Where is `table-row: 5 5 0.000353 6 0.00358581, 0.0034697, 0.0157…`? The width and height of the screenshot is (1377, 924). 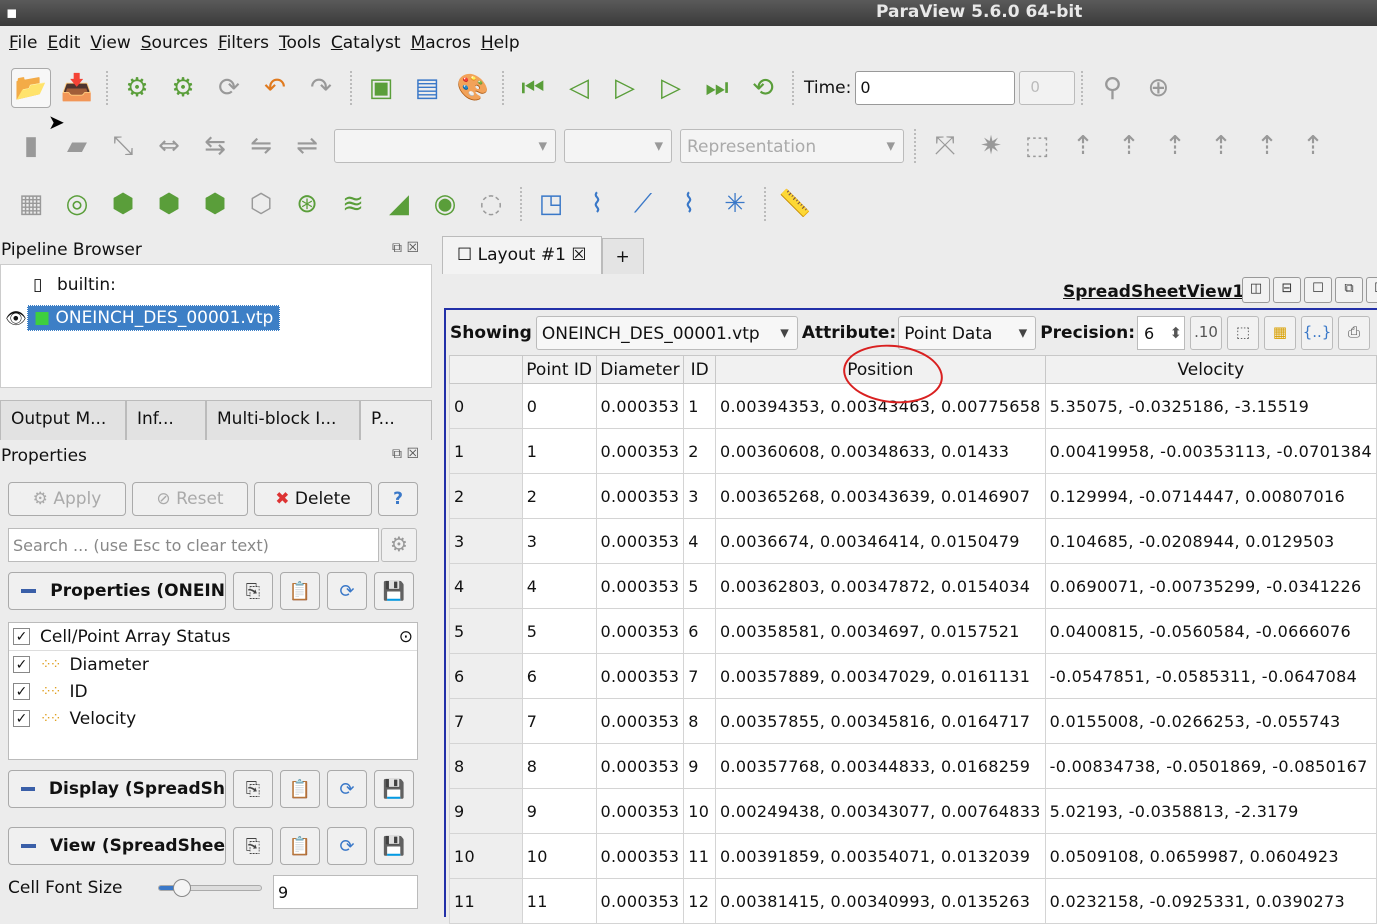
table-row: 5 5 0.000353 6 0.00358581, 0.0034697, 0.0157… is located at coordinates (913, 631).